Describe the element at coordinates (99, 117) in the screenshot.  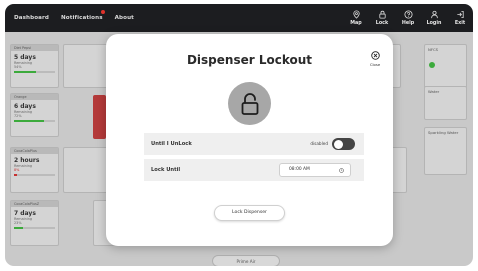
I see `alert-card` at that location.